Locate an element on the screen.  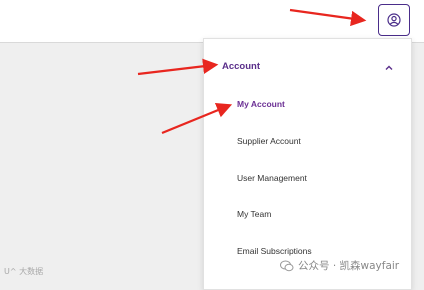
menu-item-supplier-account: Supplier Account is located at coordinates (269, 141).